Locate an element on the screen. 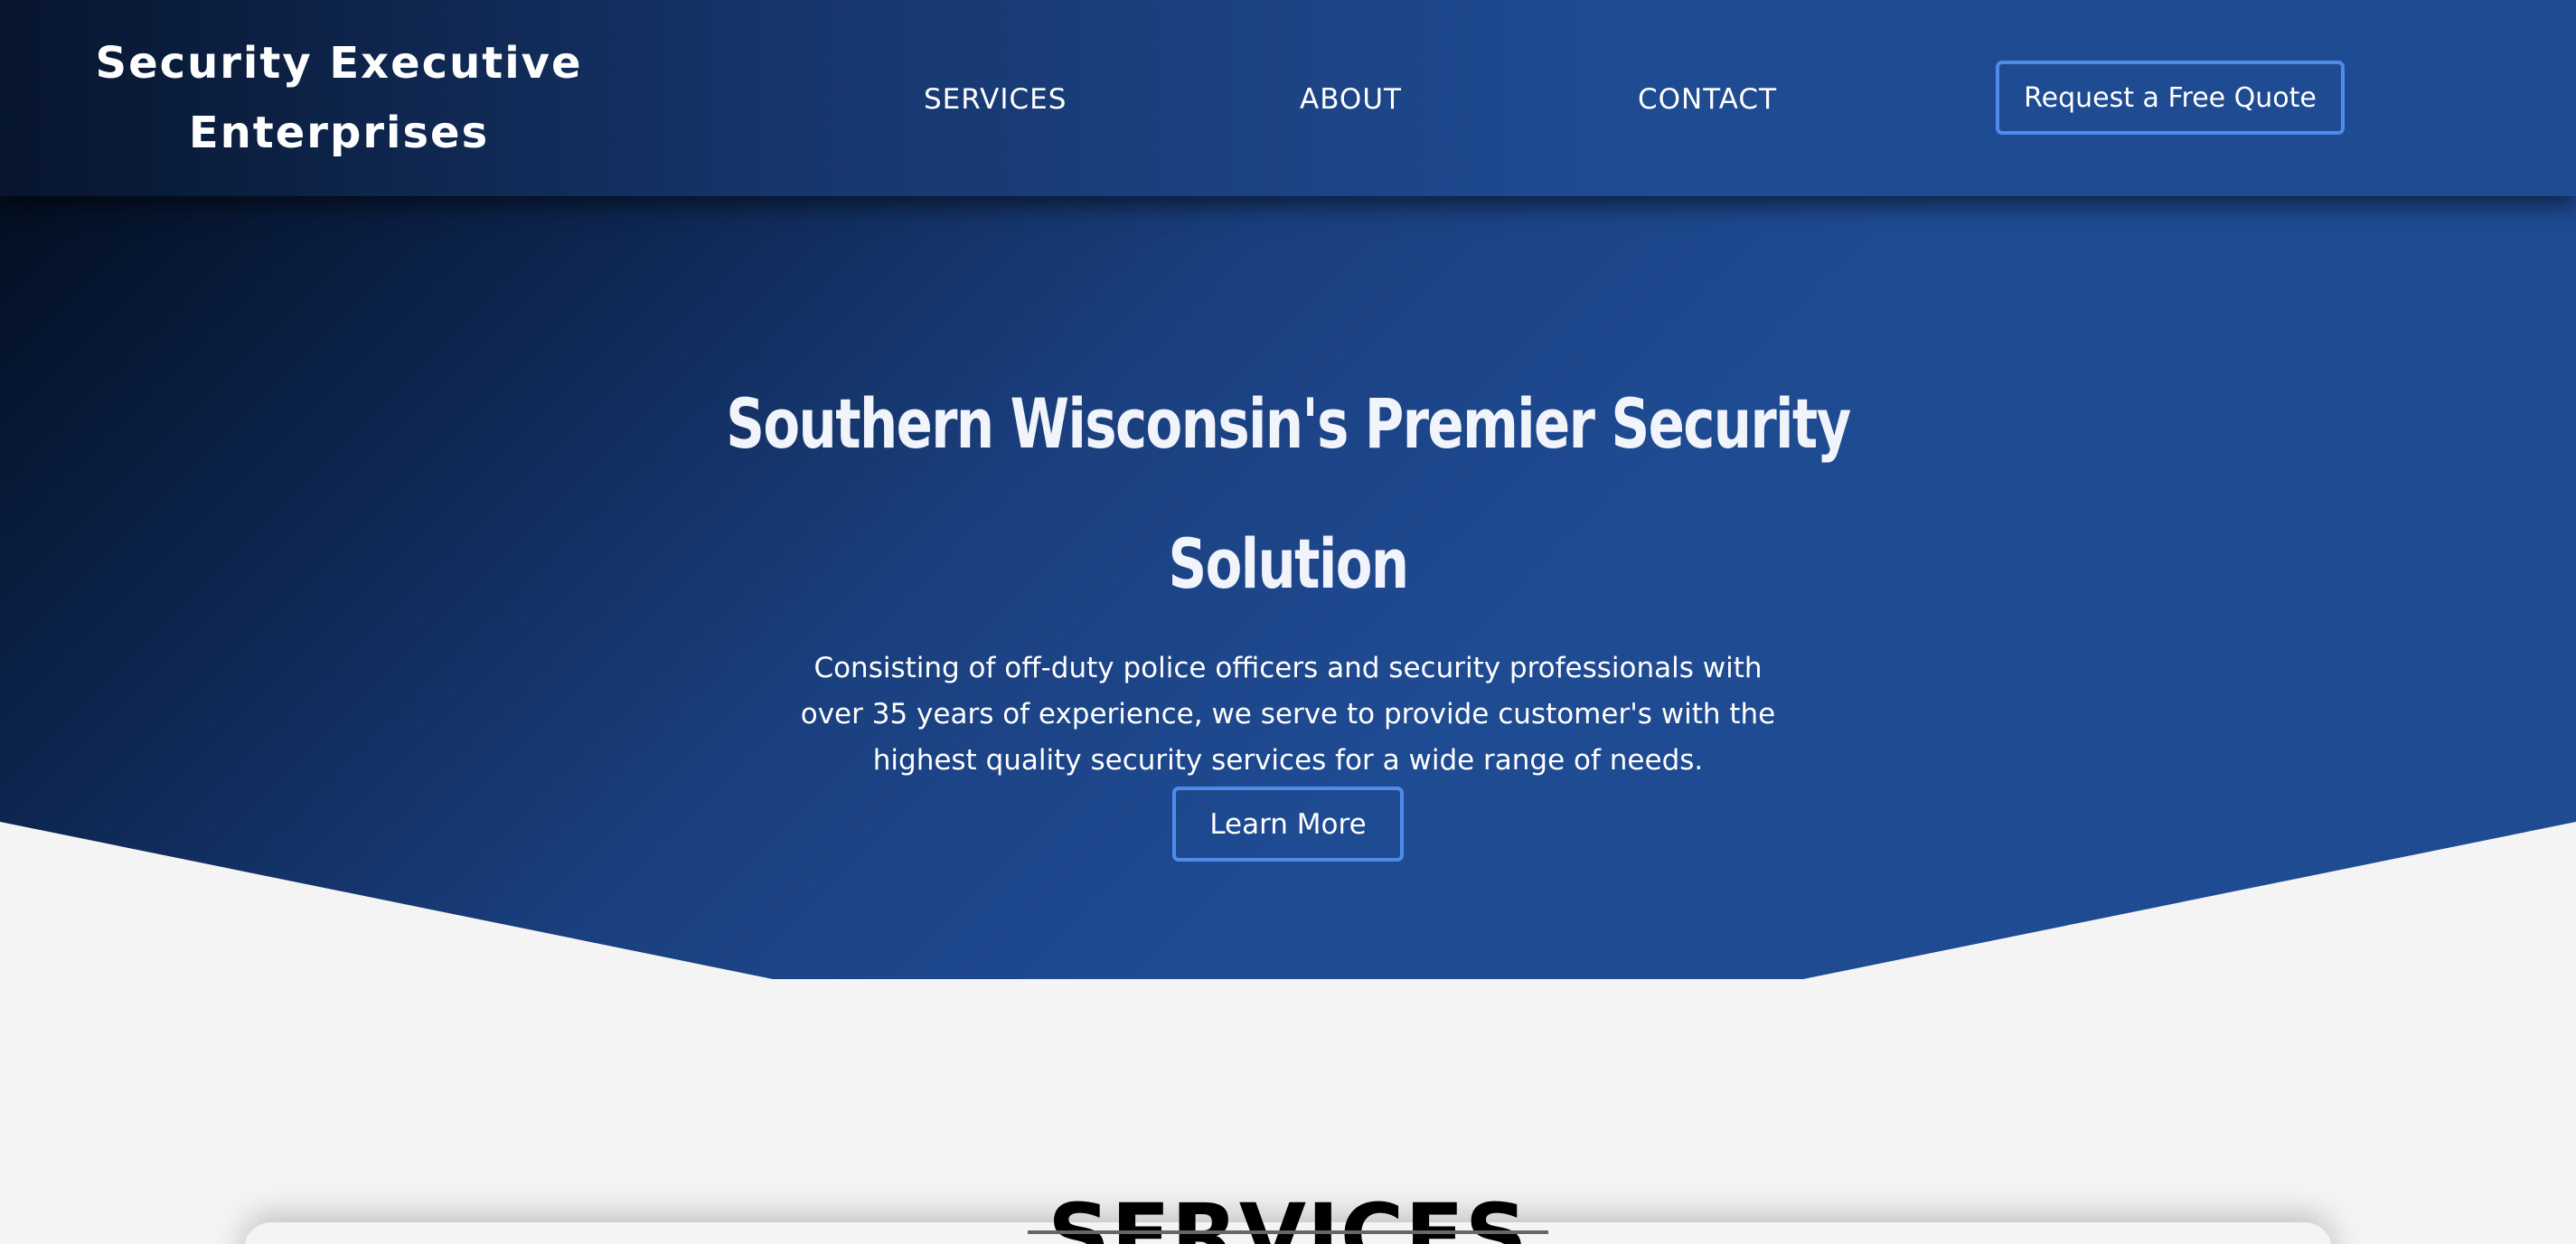  learn-more-button: Learn More is located at coordinates (1288, 825).